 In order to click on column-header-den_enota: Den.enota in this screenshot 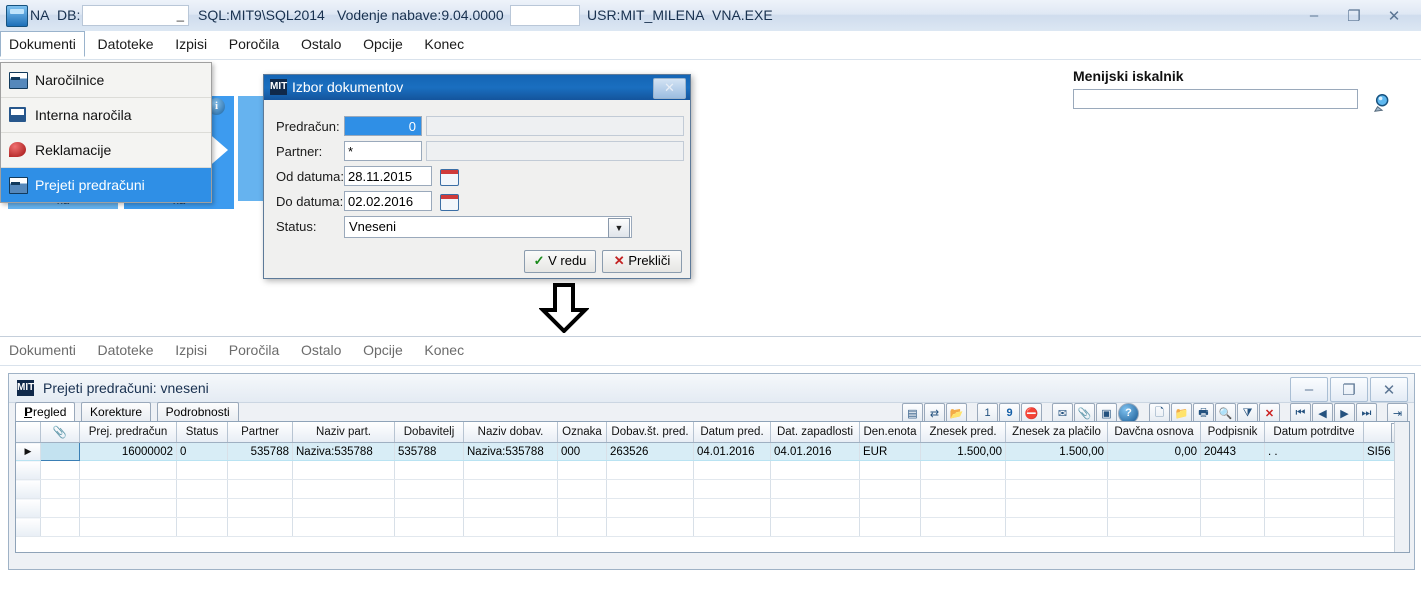, I will do `click(890, 432)`.